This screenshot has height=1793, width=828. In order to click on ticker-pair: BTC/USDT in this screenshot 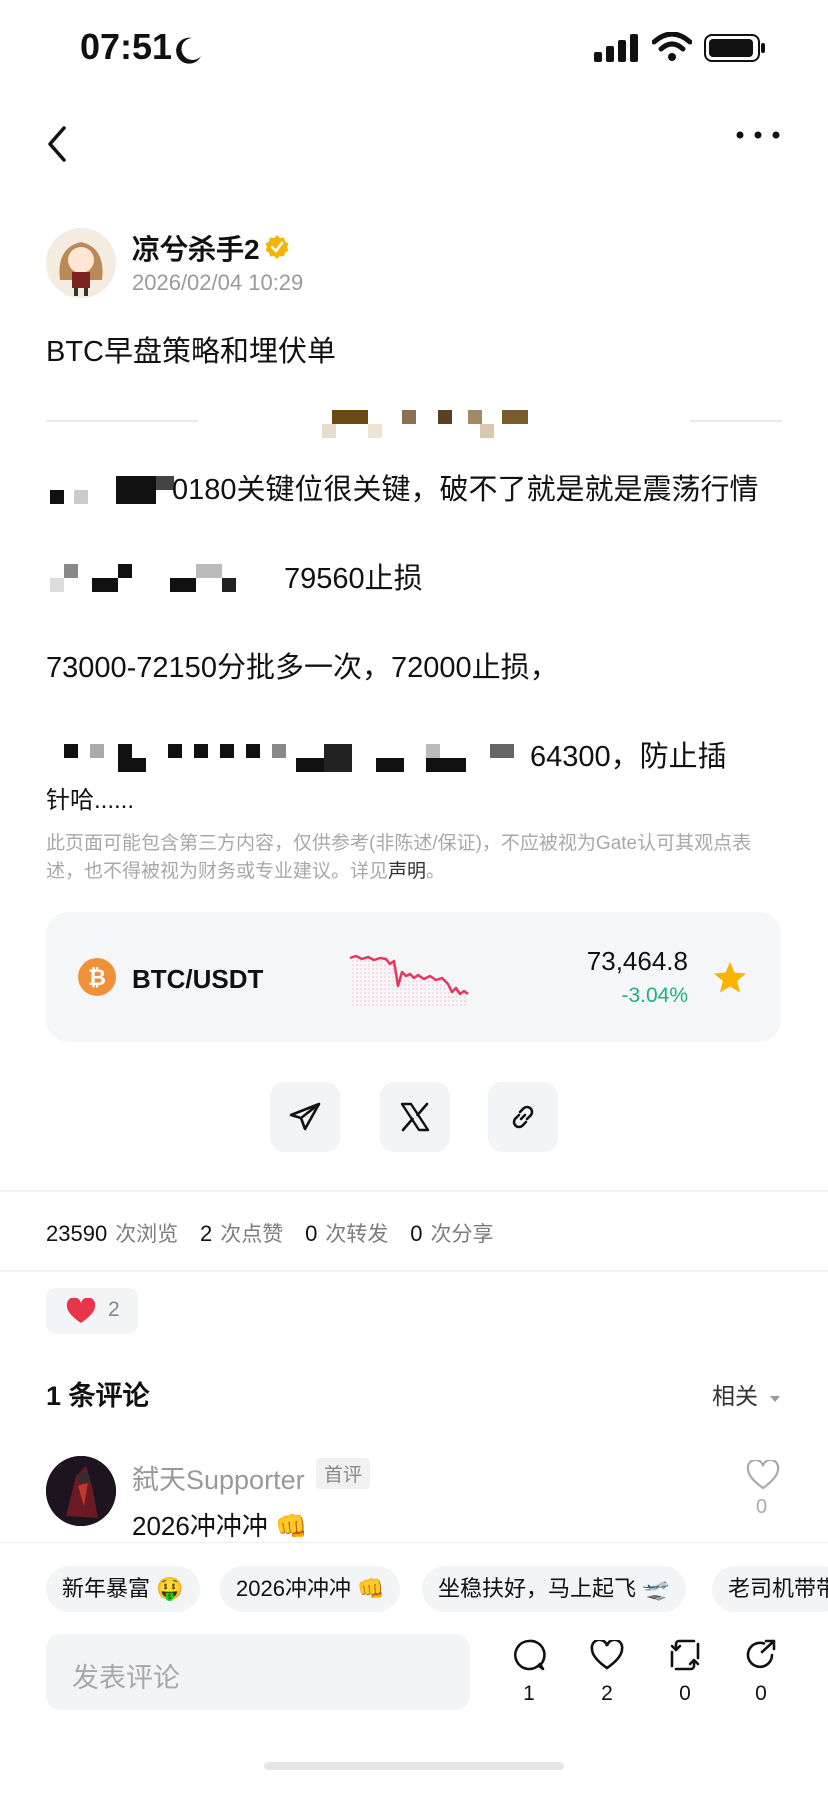, I will do `click(198, 979)`.